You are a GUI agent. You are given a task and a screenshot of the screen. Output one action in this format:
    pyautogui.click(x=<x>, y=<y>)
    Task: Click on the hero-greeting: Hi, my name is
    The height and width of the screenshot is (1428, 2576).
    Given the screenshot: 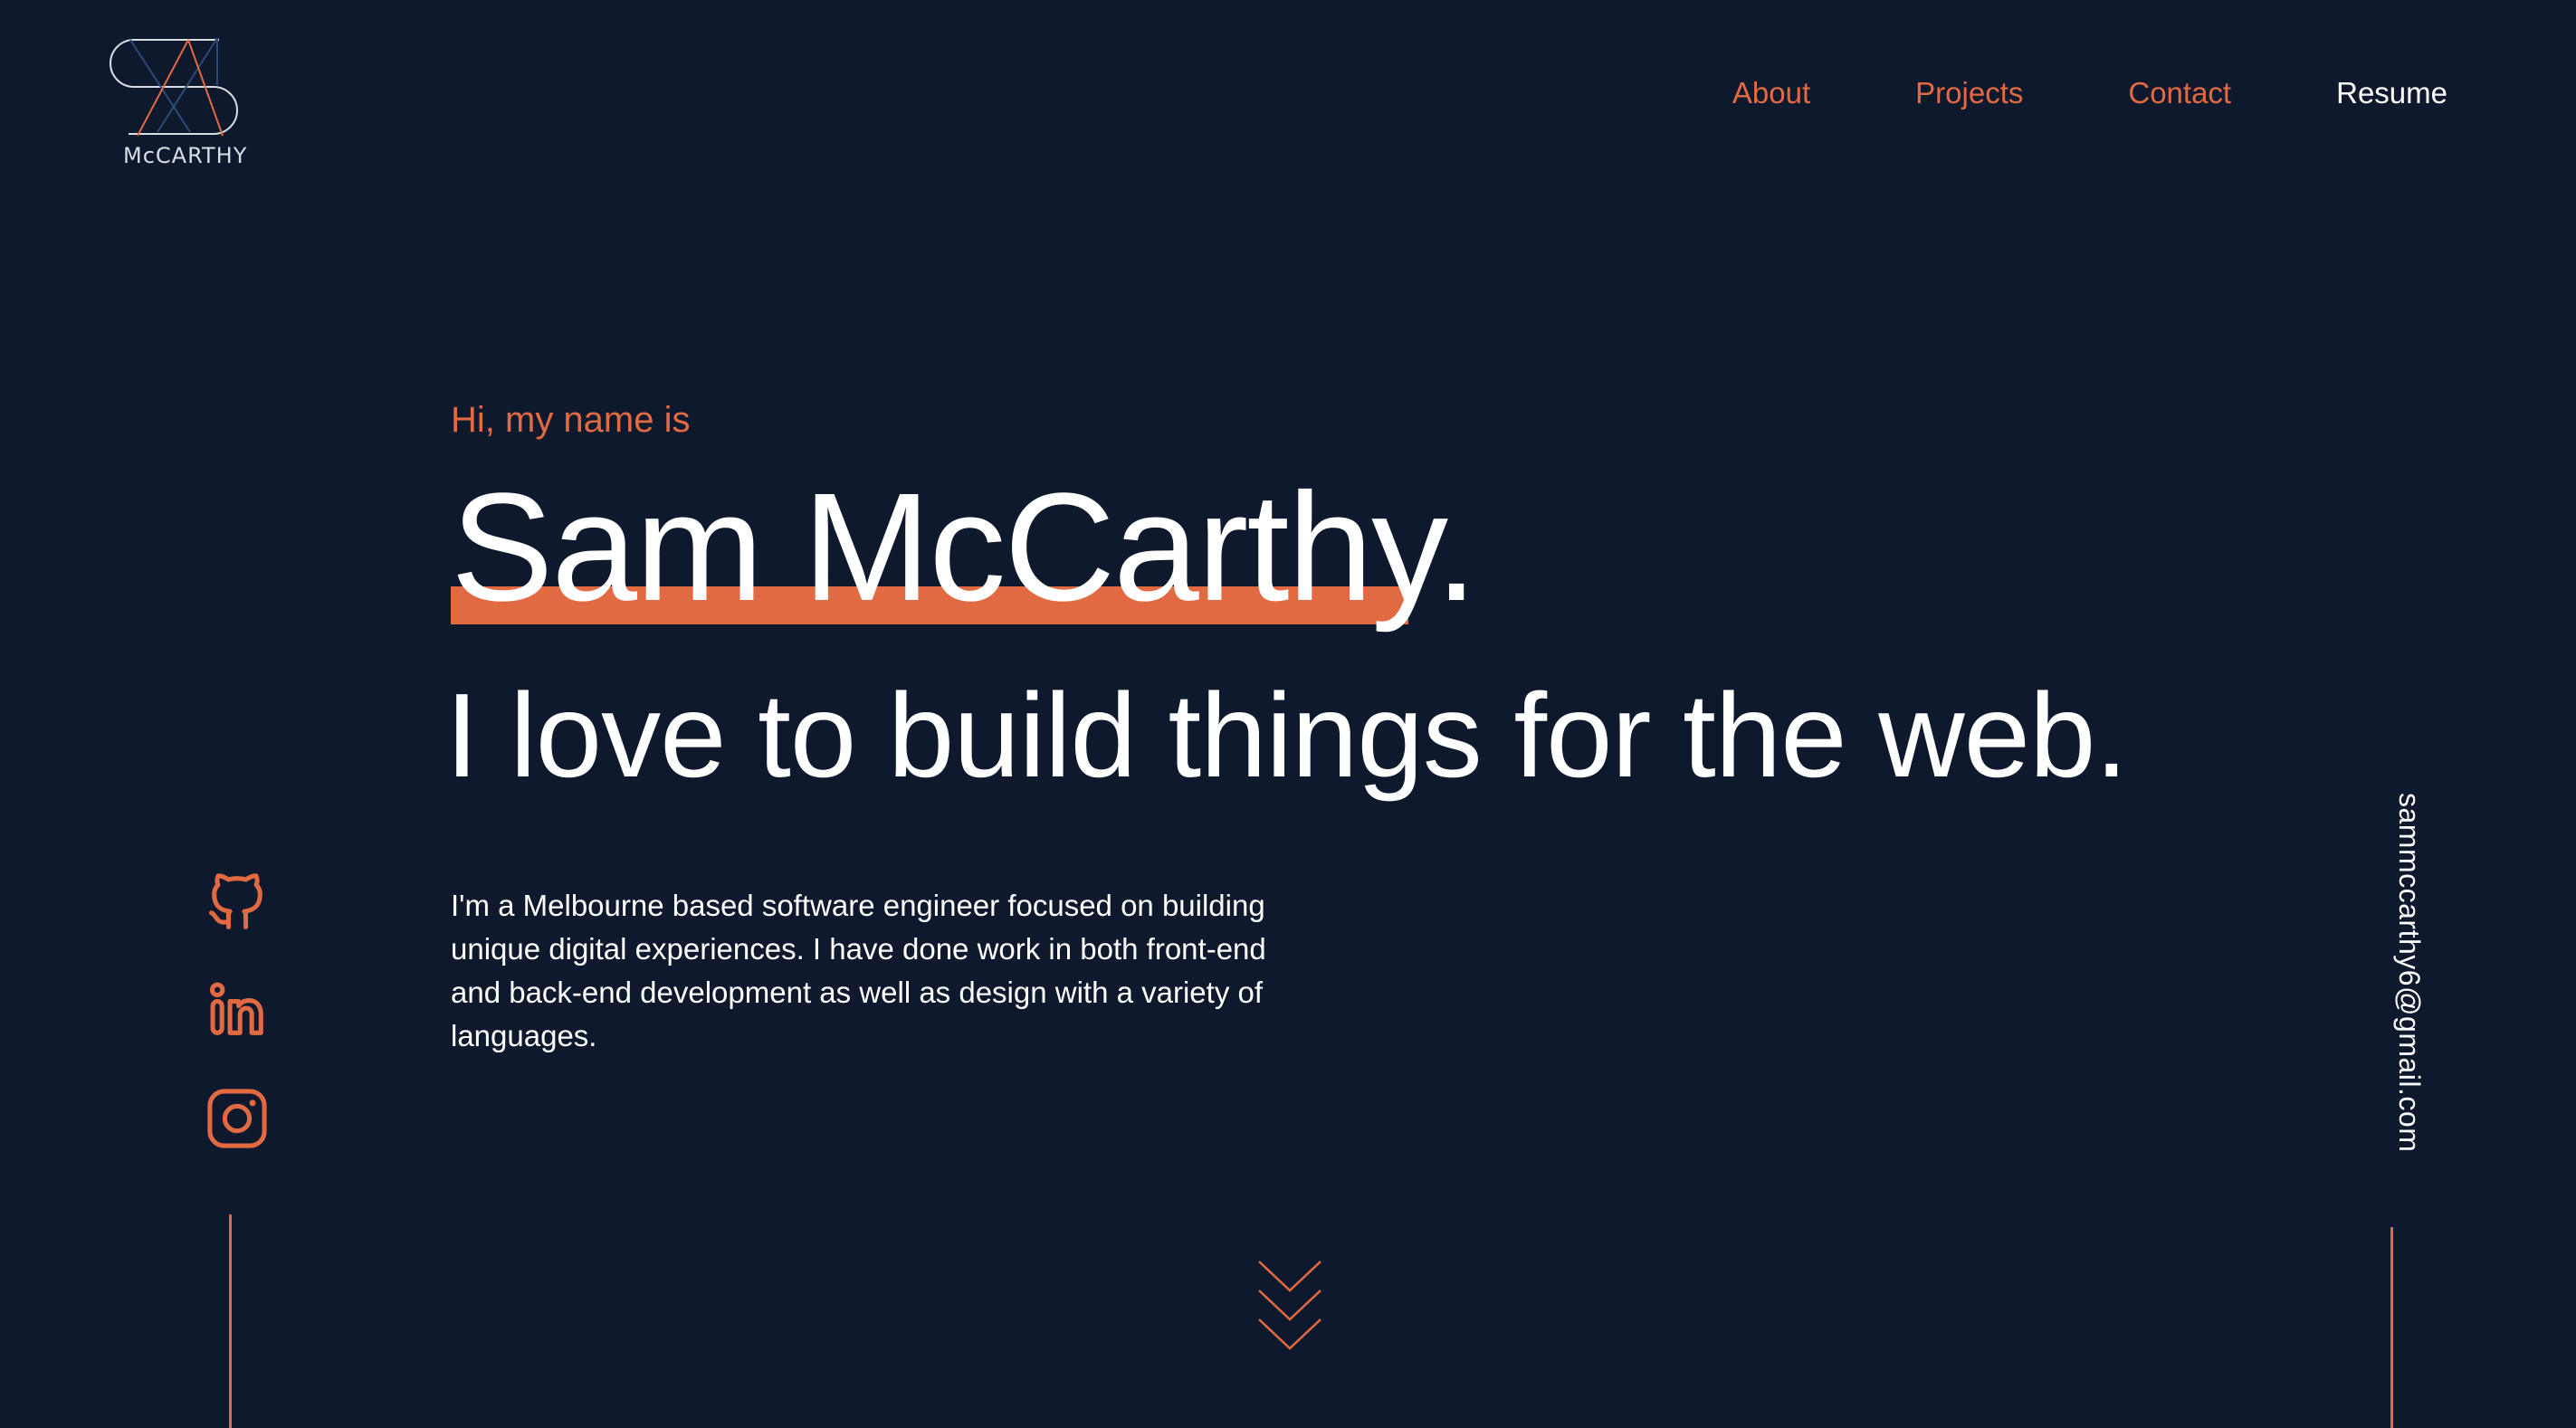 What is the action you would take?
    pyautogui.click(x=571, y=420)
    